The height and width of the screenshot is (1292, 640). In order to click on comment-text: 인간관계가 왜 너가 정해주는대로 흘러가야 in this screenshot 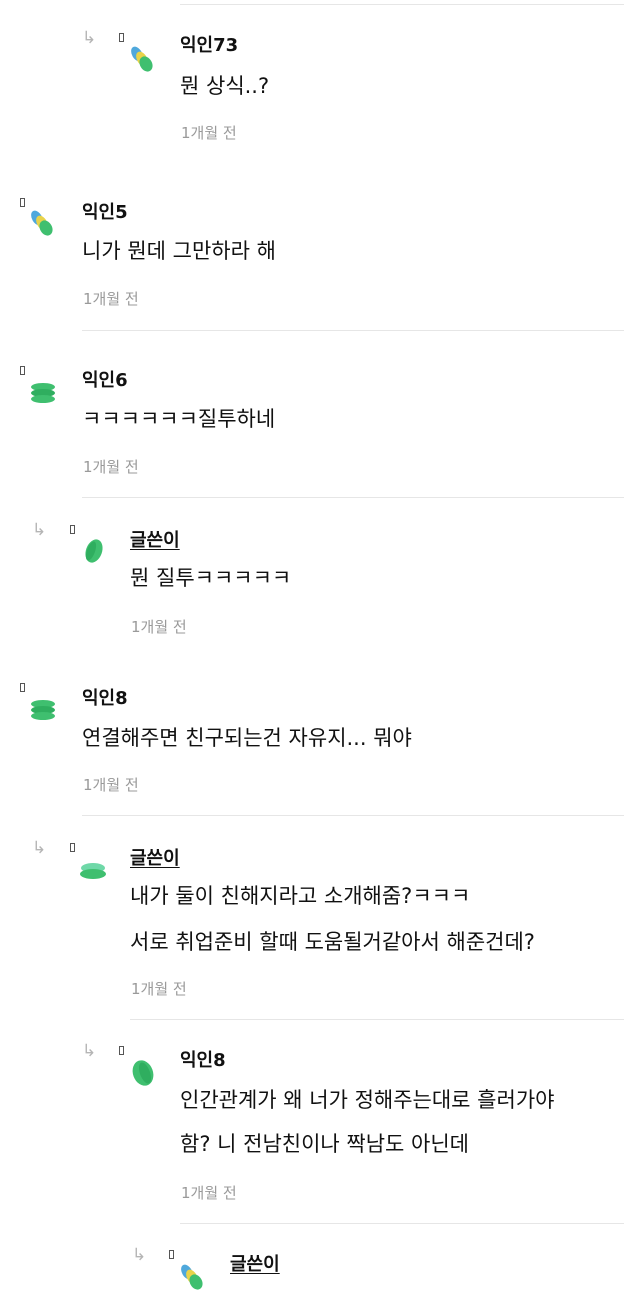, I will do `click(367, 1100)`.